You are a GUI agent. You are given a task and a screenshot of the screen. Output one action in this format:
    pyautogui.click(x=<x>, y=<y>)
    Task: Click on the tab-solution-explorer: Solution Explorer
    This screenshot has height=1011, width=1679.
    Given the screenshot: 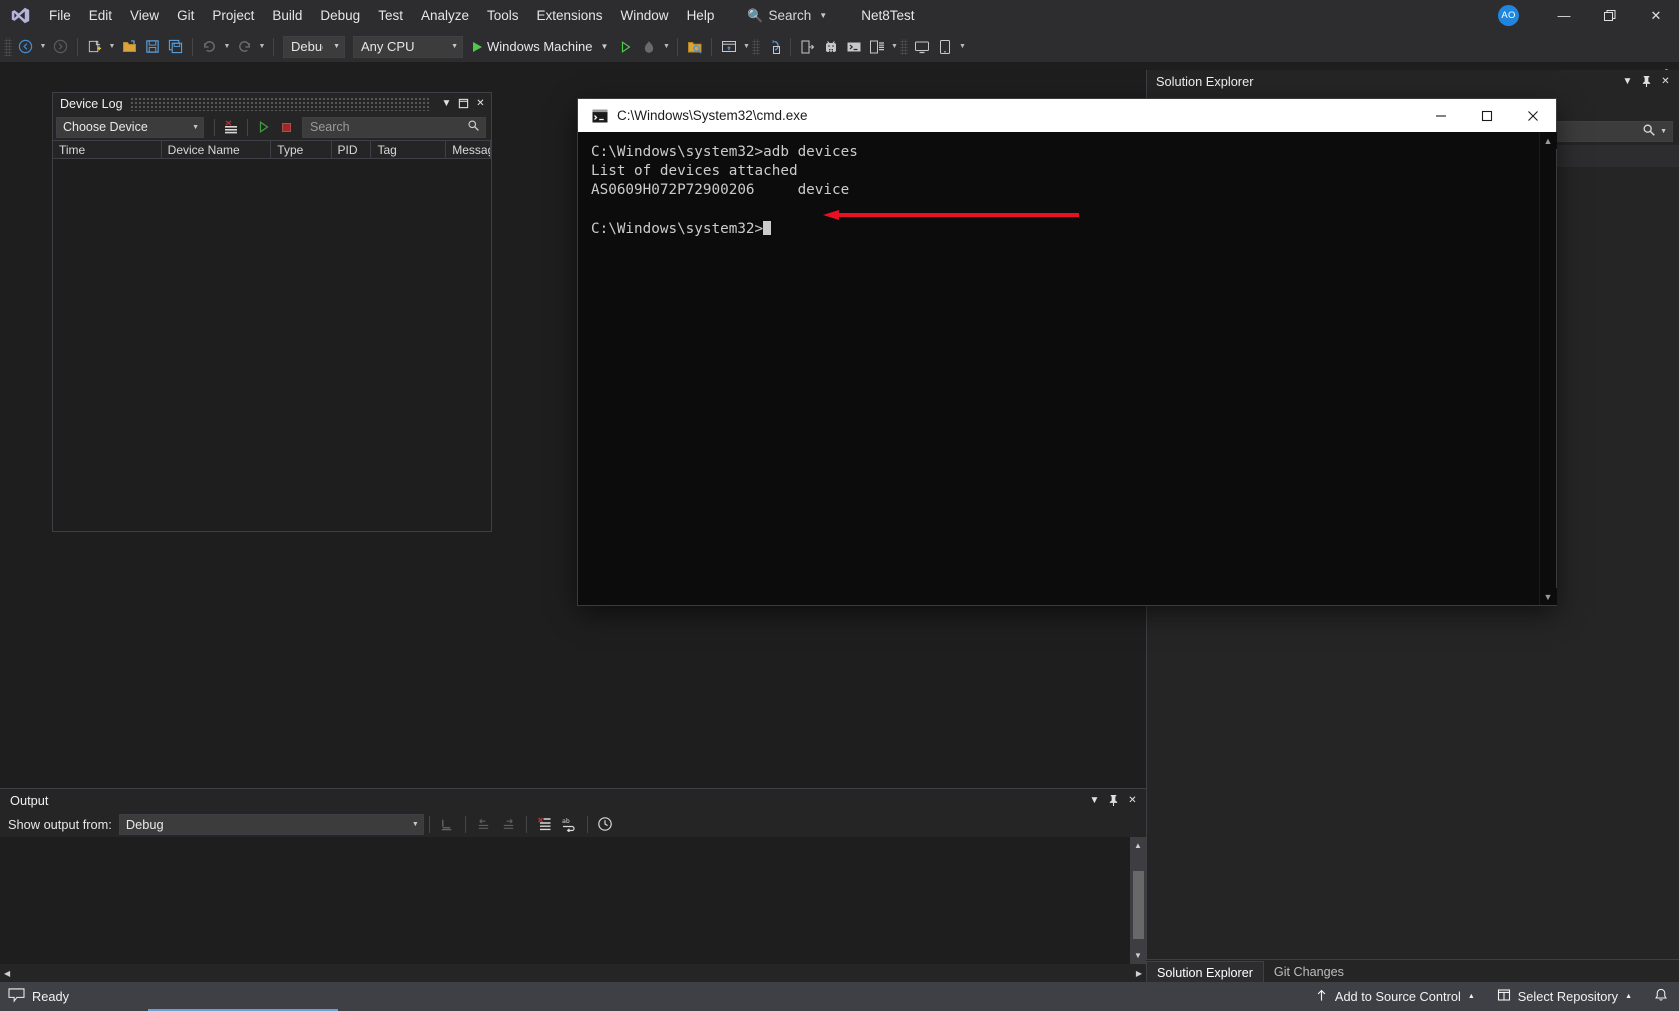 What is the action you would take?
    pyautogui.click(x=1205, y=972)
    